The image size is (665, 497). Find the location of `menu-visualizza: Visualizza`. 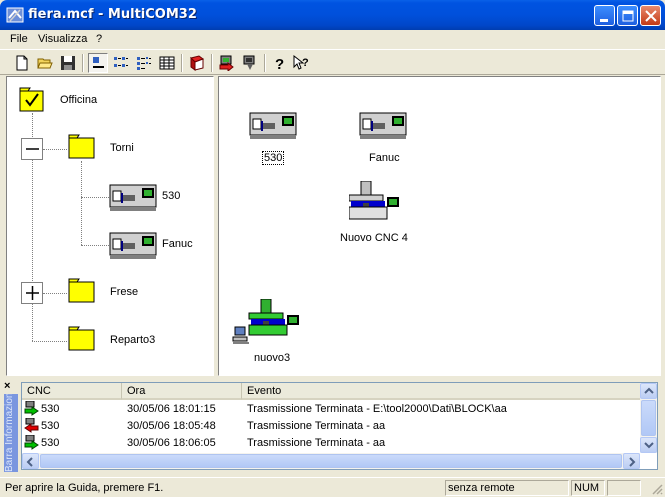

menu-visualizza: Visualizza is located at coordinates (62, 39).